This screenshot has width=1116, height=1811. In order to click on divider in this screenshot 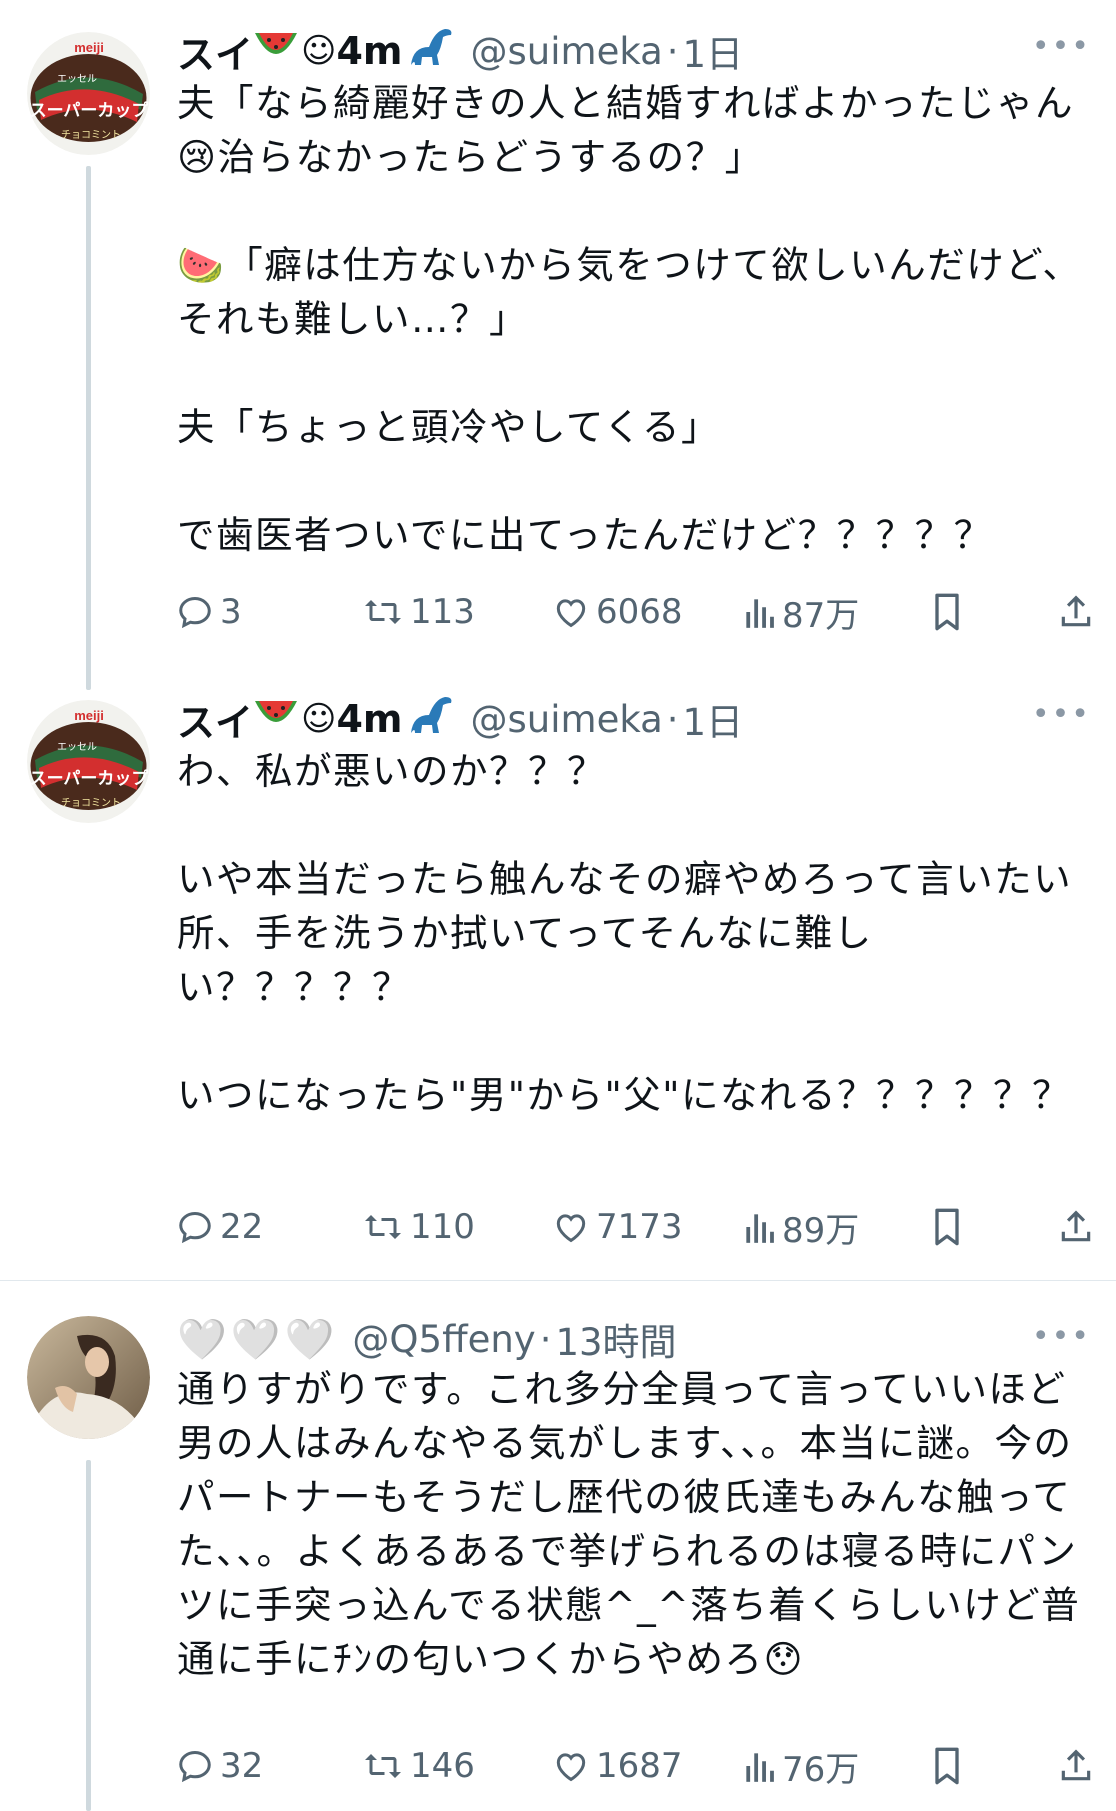, I will do `click(558, 1280)`.